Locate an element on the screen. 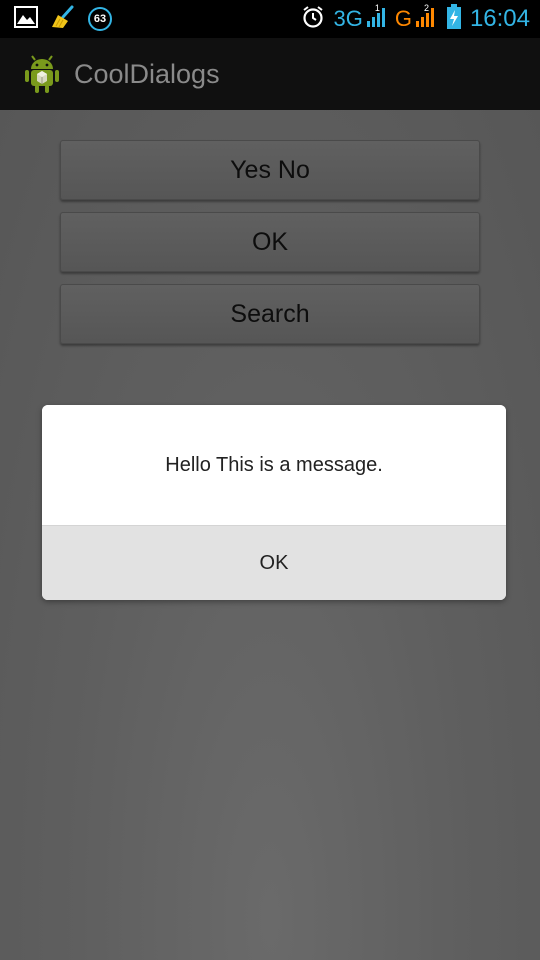  status-bar-right: 3G 1 G 2 16:04 is located at coordinates (415, 18).